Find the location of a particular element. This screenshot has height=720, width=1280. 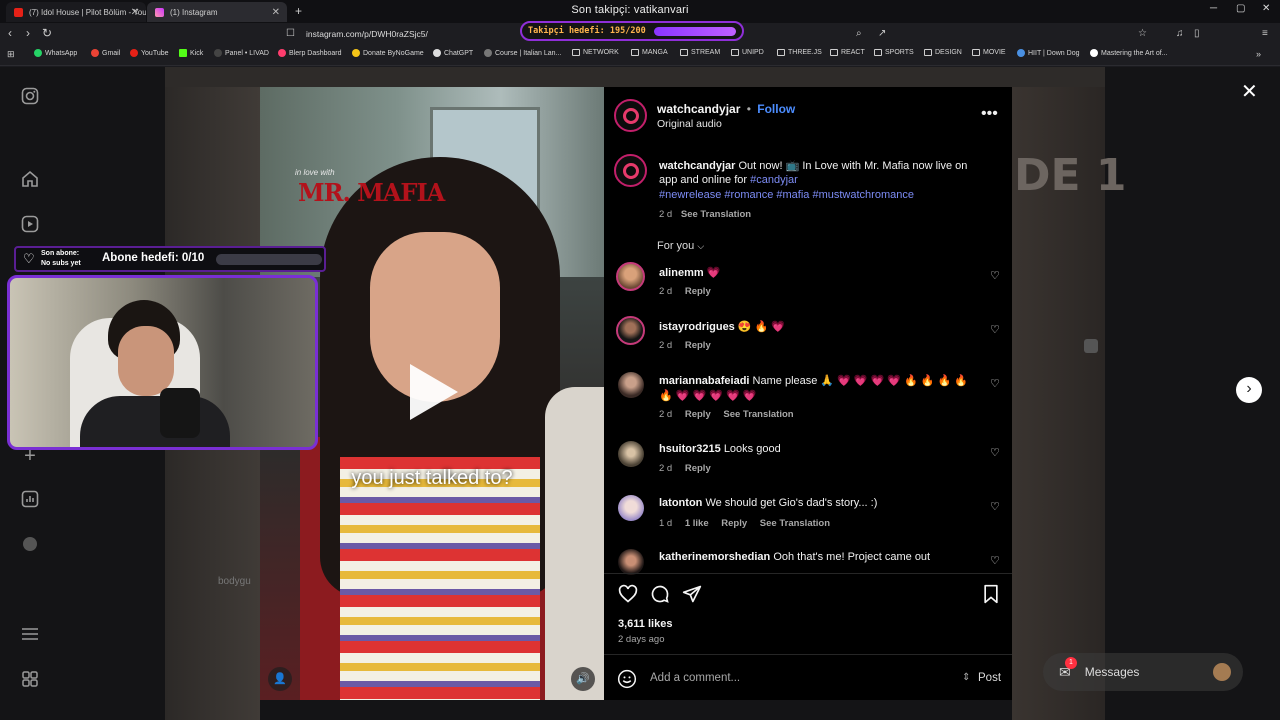

post-avatar is located at coordinates (630, 115).